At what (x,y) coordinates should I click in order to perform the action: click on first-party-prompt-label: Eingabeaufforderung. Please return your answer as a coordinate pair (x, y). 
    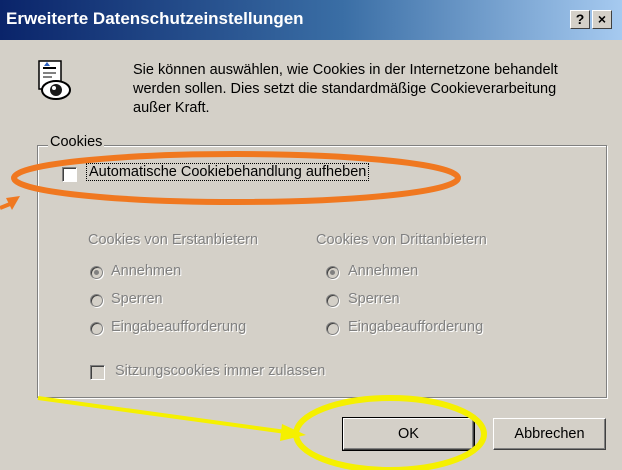
    Looking at the image, I should click on (178, 327).